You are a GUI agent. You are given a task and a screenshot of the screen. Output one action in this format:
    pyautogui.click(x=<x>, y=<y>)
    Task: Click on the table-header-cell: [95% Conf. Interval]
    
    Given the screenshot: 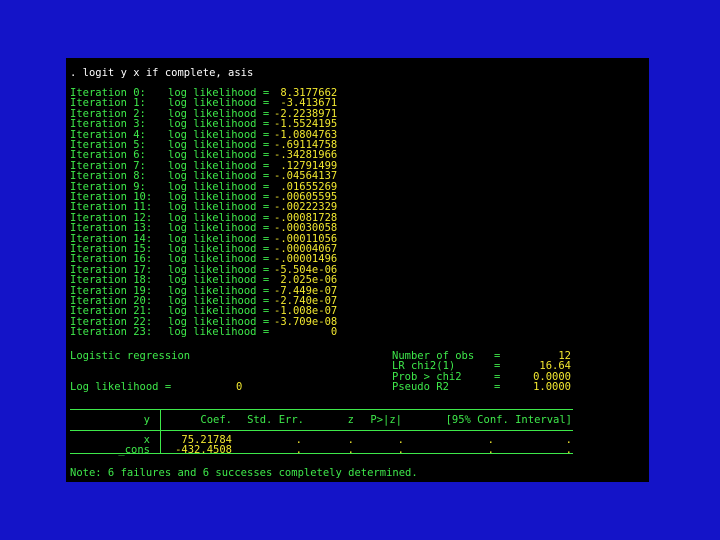 What is the action you would take?
    pyautogui.click(x=508, y=420)
    